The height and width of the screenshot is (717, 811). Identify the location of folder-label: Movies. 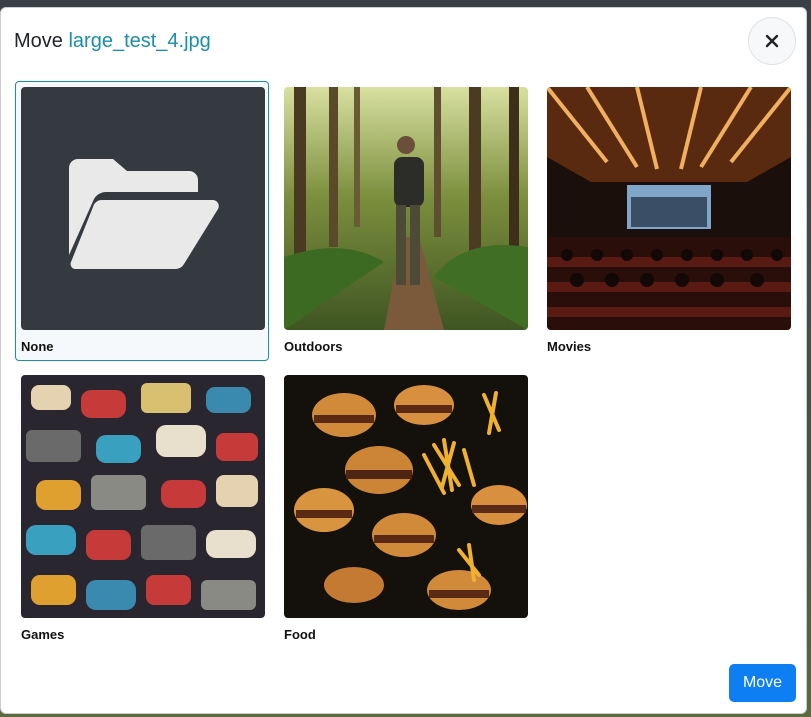
(569, 346).